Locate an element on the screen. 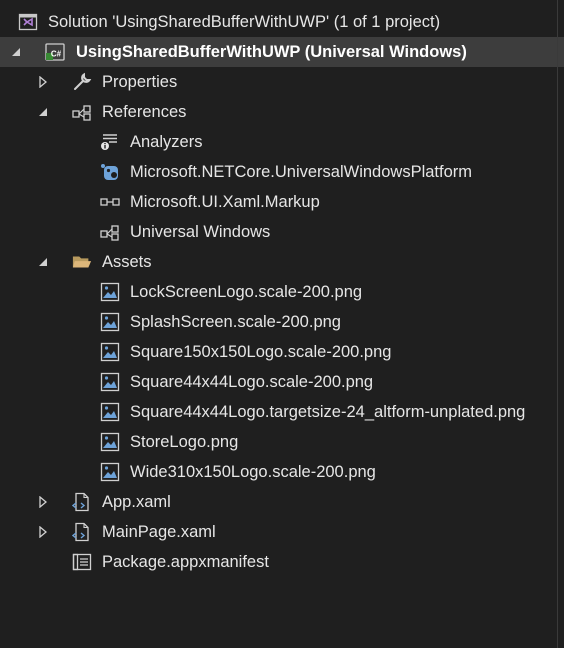  tree-item-package-manifest: Package.appxmanifest is located at coordinates (282, 562).